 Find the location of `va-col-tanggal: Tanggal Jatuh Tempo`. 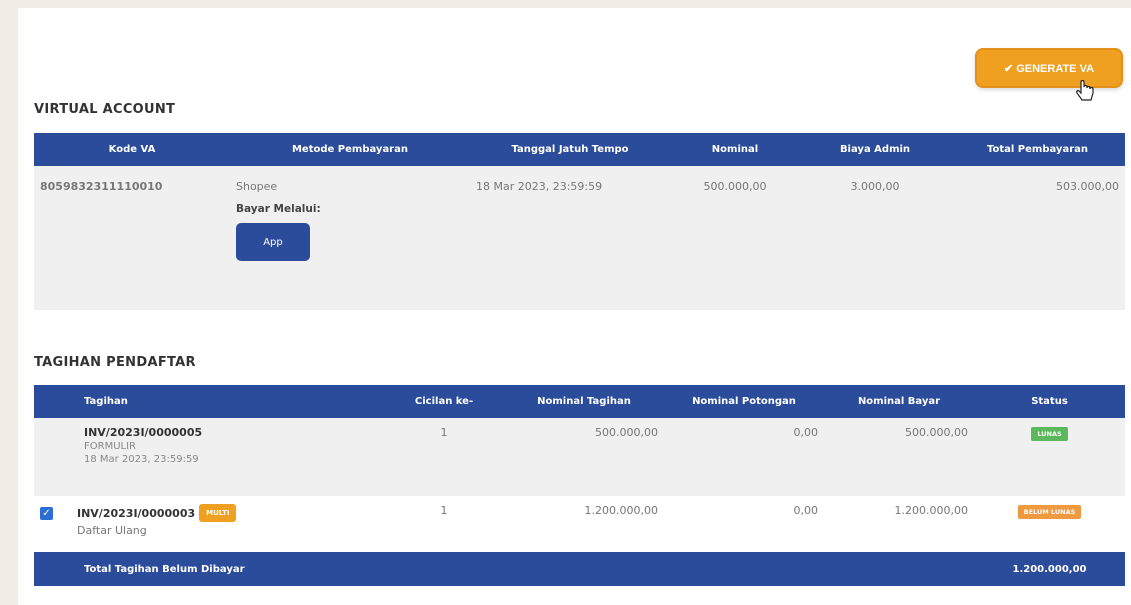

va-col-tanggal: Tanggal Jatuh Tempo is located at coordinates (570, 149).